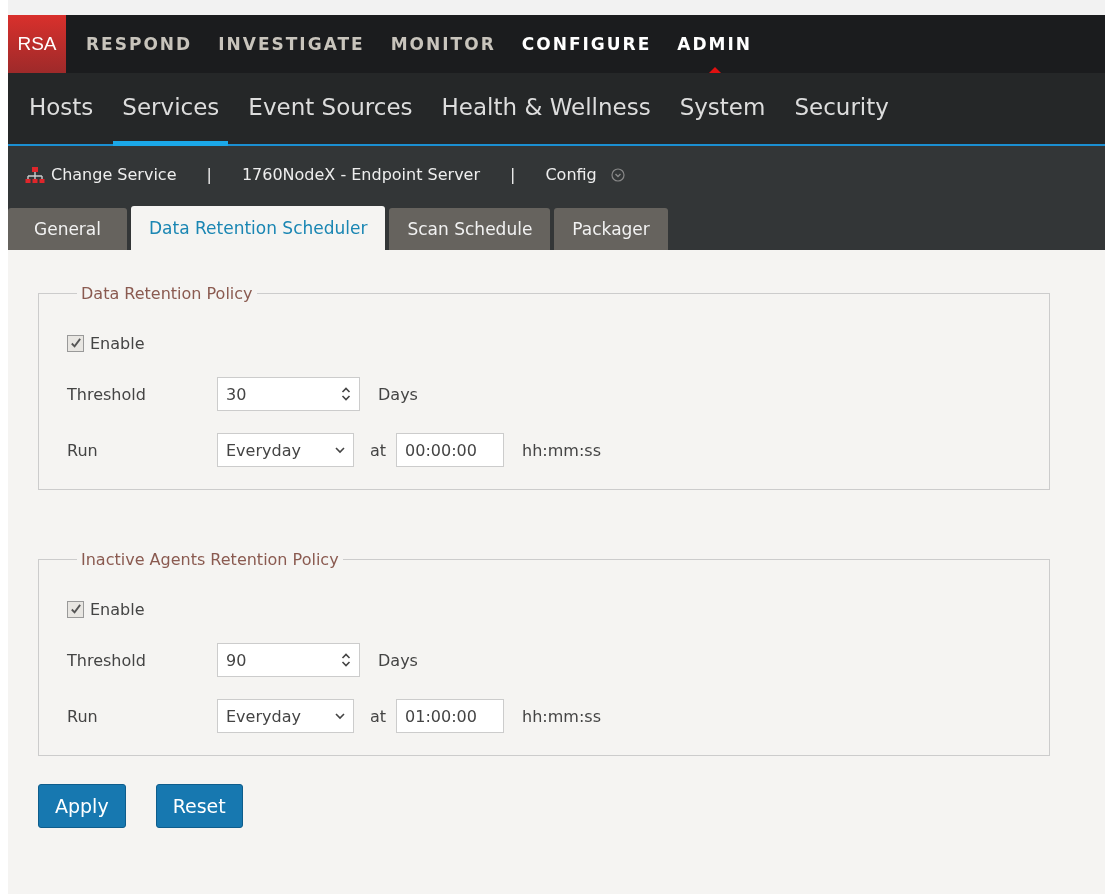 The height and width of the screenshot is (894, 1105). I want to click on network-icon, so click(35, 174).